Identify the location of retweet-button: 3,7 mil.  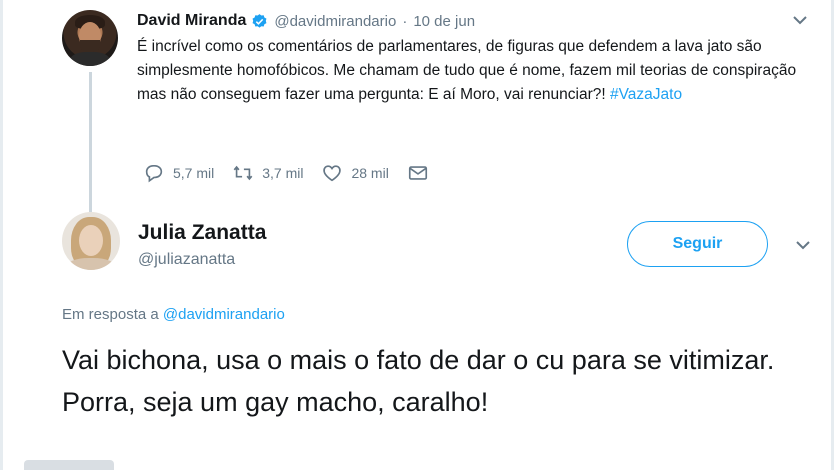
(267, 173).